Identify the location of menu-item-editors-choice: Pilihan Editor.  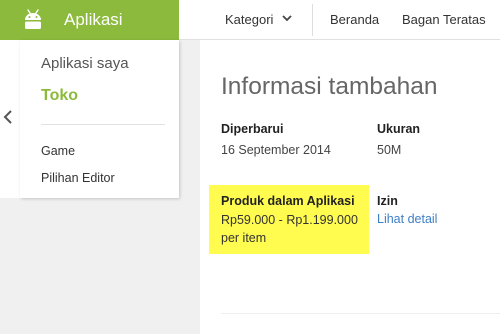
(78, 178).